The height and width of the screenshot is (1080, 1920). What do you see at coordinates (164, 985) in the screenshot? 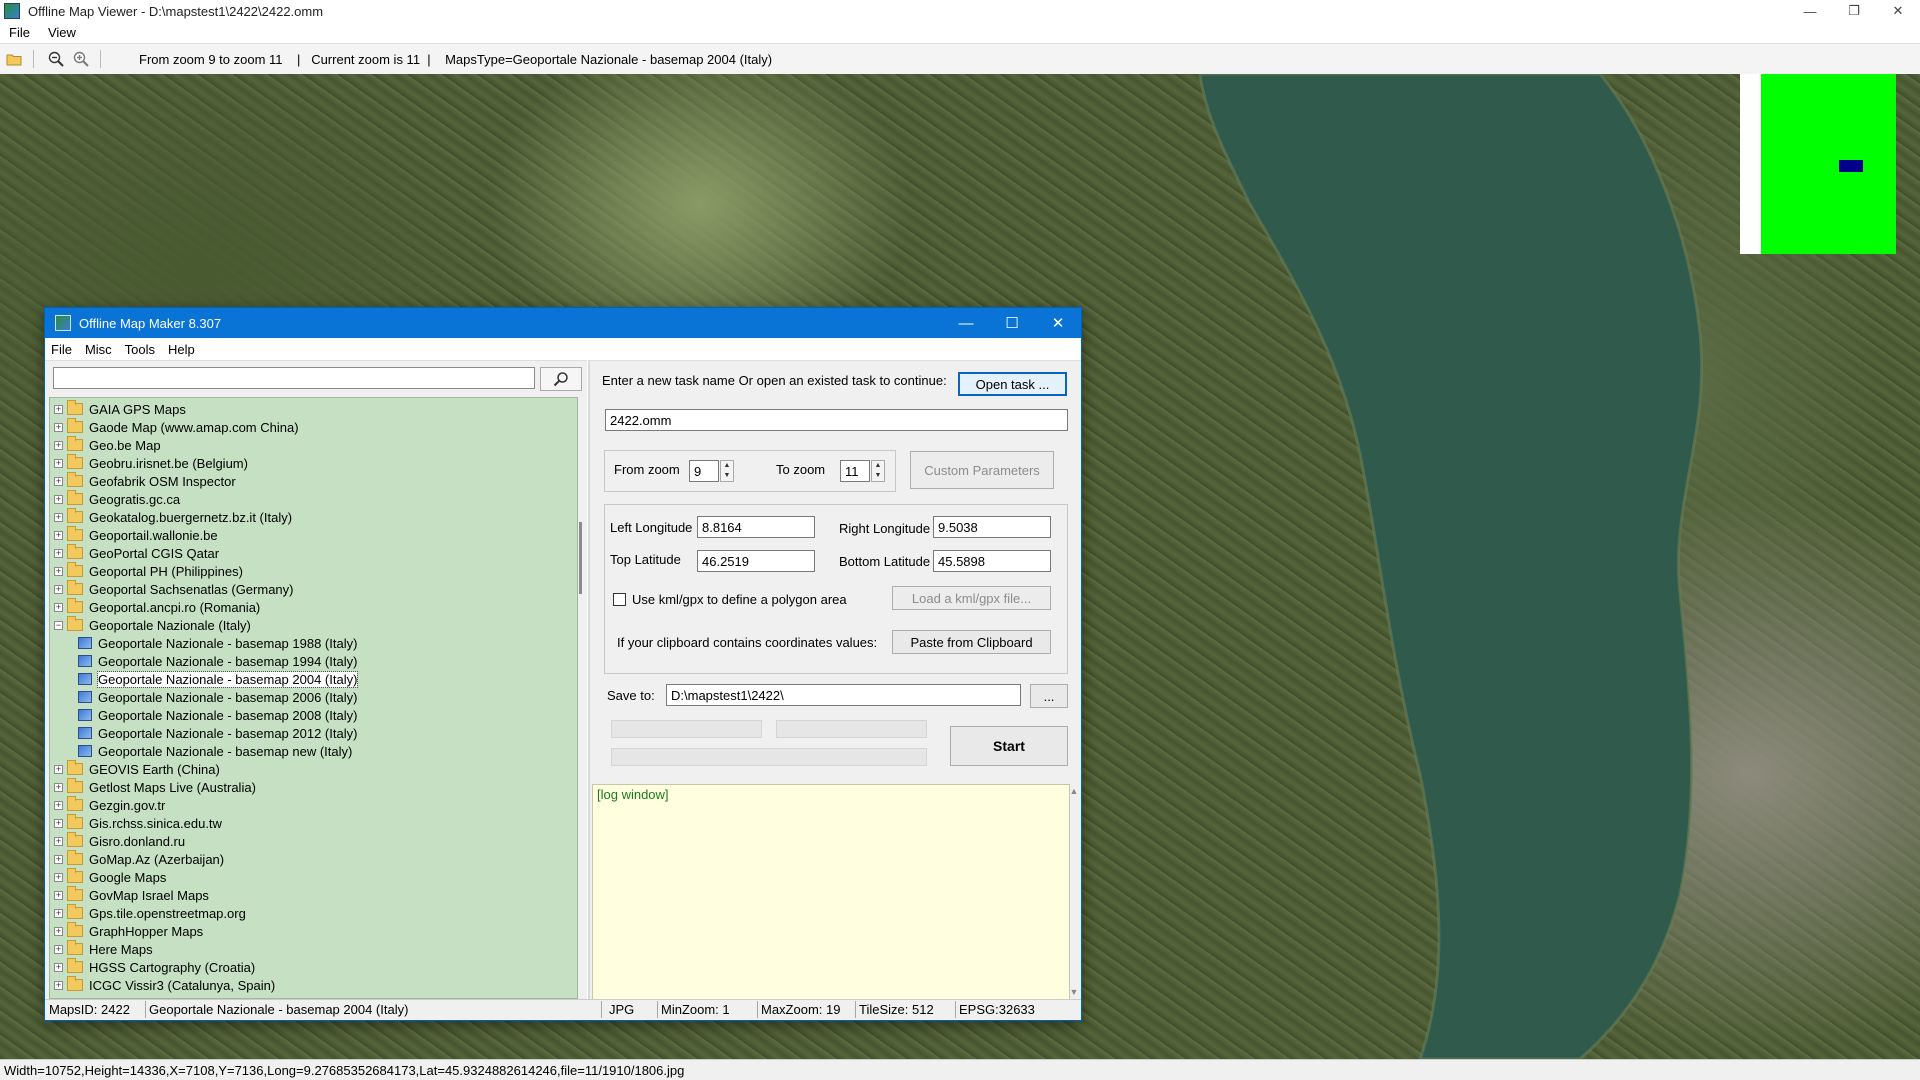
I see `tree-folder-item: + ICGC Vissir3 (Catalunya, Spain)` at bounding box center [164, 985].